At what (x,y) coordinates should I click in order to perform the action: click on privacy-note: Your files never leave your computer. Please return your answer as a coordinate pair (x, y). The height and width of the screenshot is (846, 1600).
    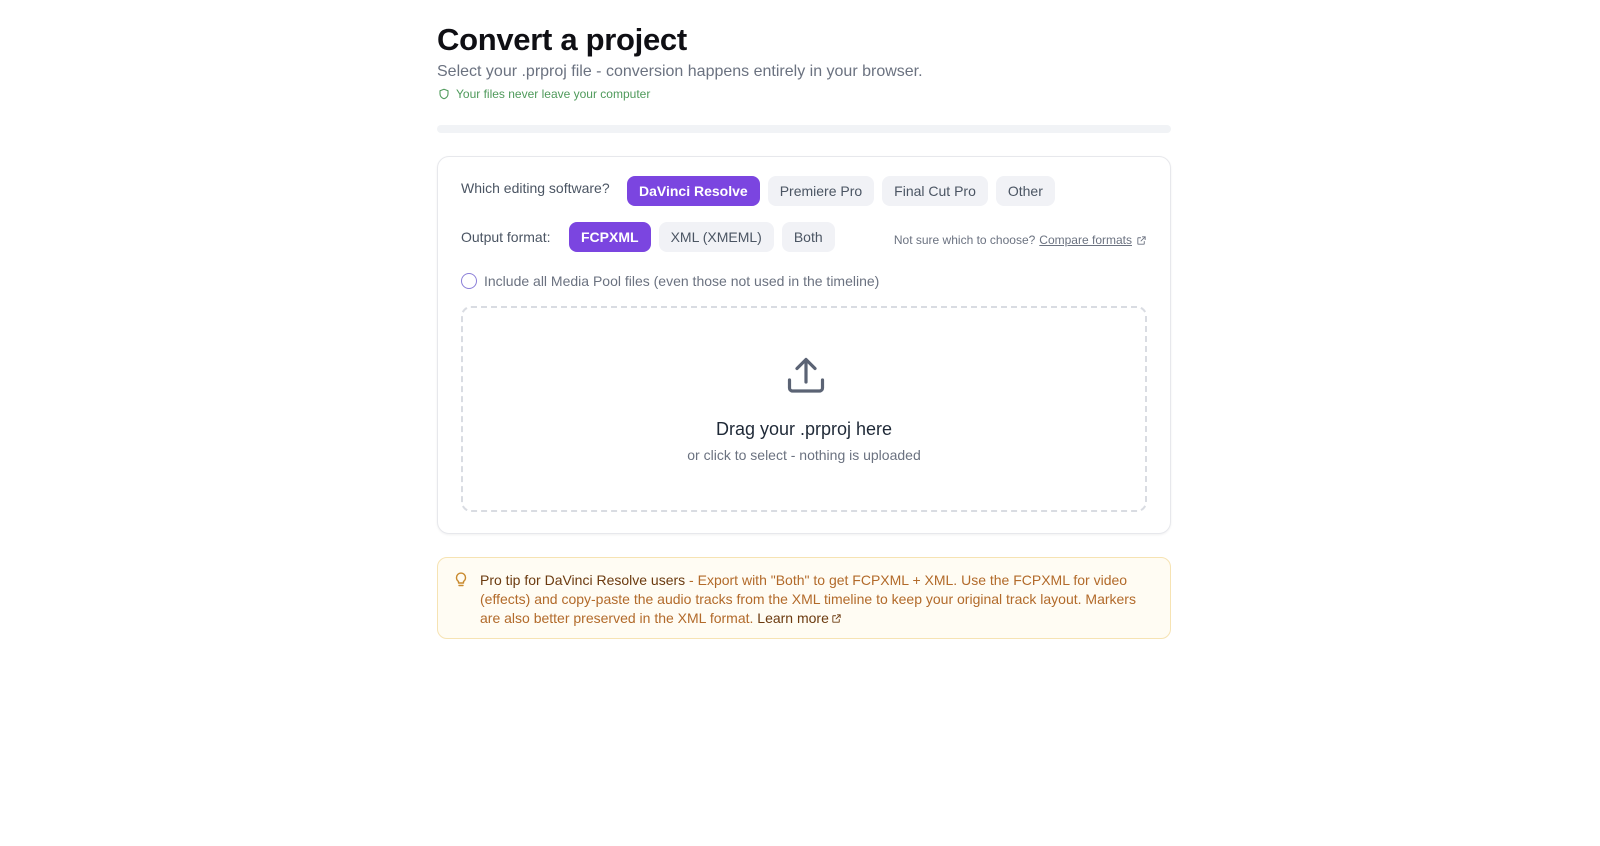
    Looking at the image, I should click on (544, 94).